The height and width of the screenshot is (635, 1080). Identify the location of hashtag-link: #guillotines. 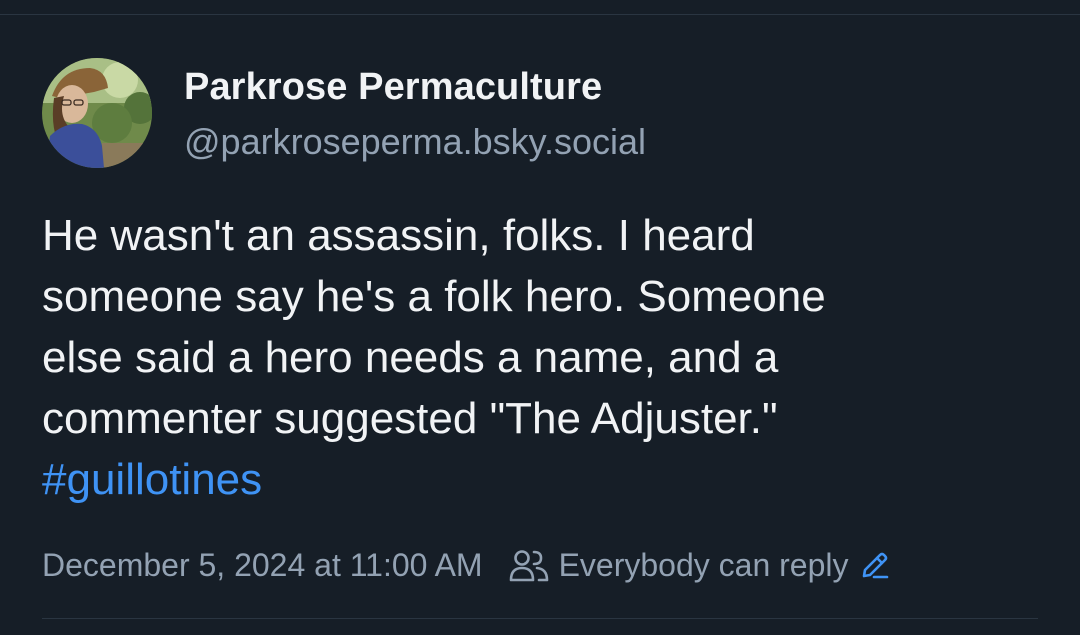
(542, 479).